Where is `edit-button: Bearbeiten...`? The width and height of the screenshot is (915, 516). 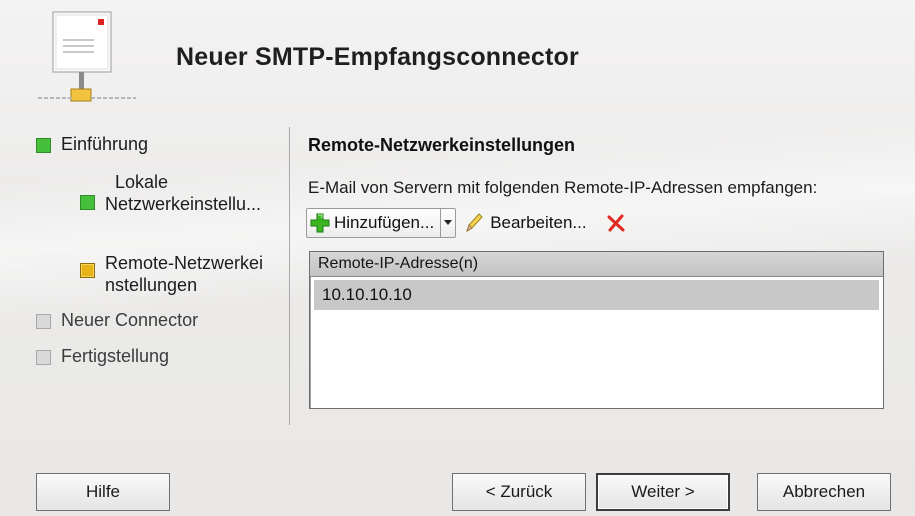
edit-button: Bearbeiten... is located at coordinates (525, 223).